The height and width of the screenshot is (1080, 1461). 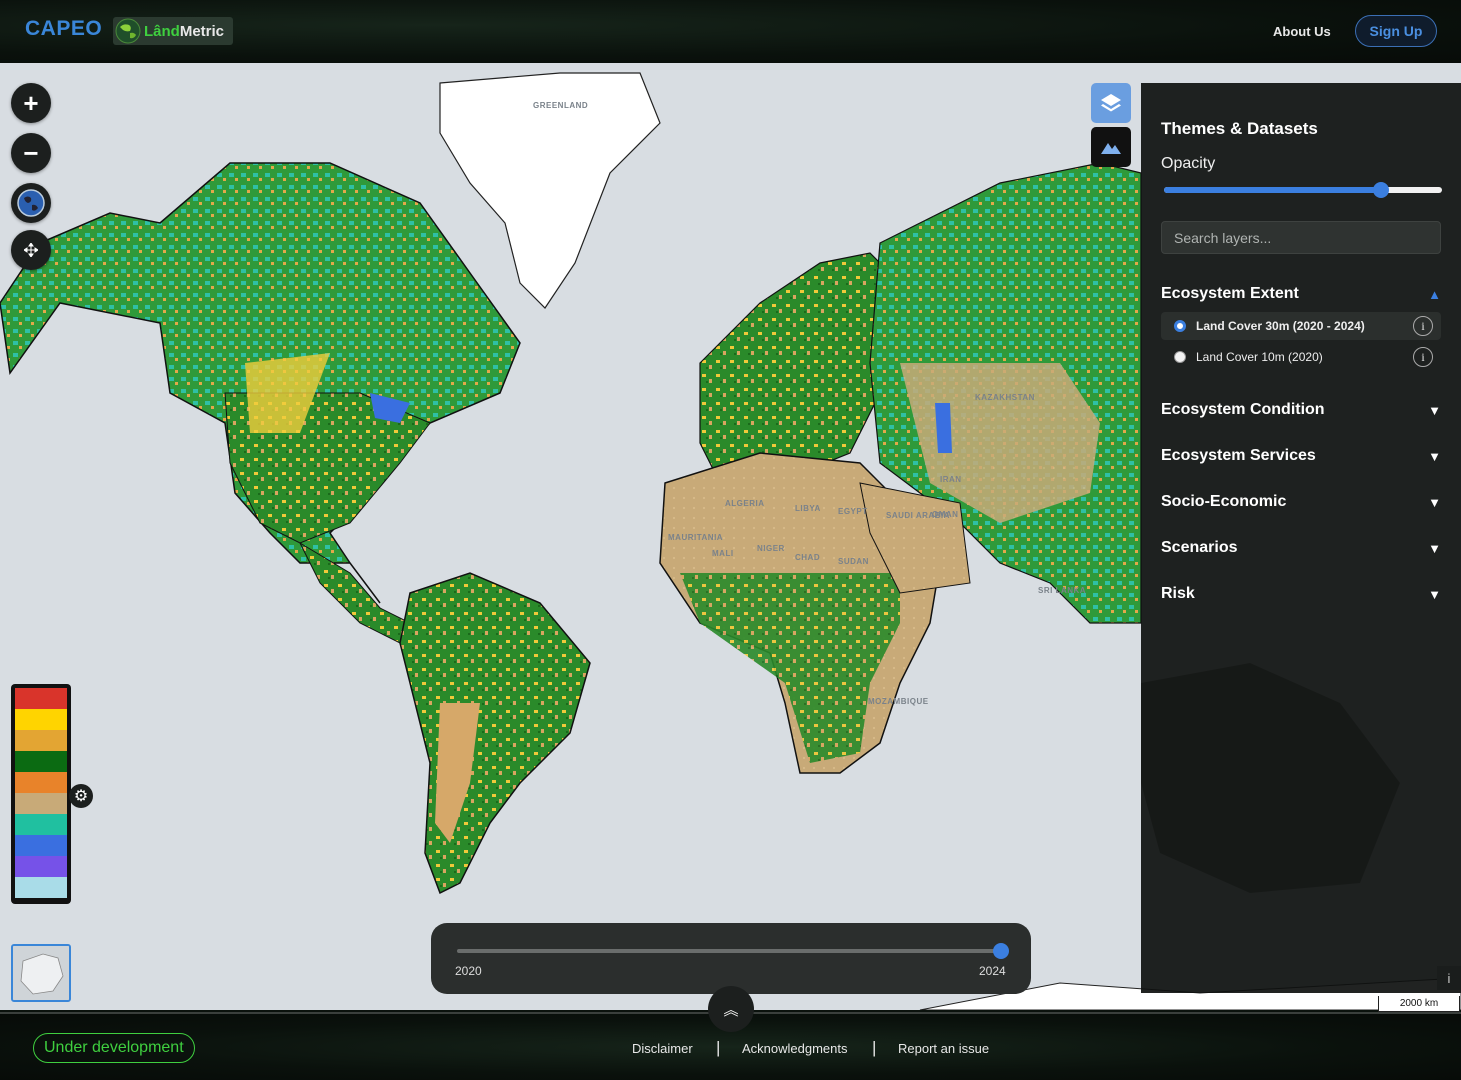 What do you see at coordinates (729, 951) in the screenshot?
I see `time-slider-track` at bounding box center [729, 951].